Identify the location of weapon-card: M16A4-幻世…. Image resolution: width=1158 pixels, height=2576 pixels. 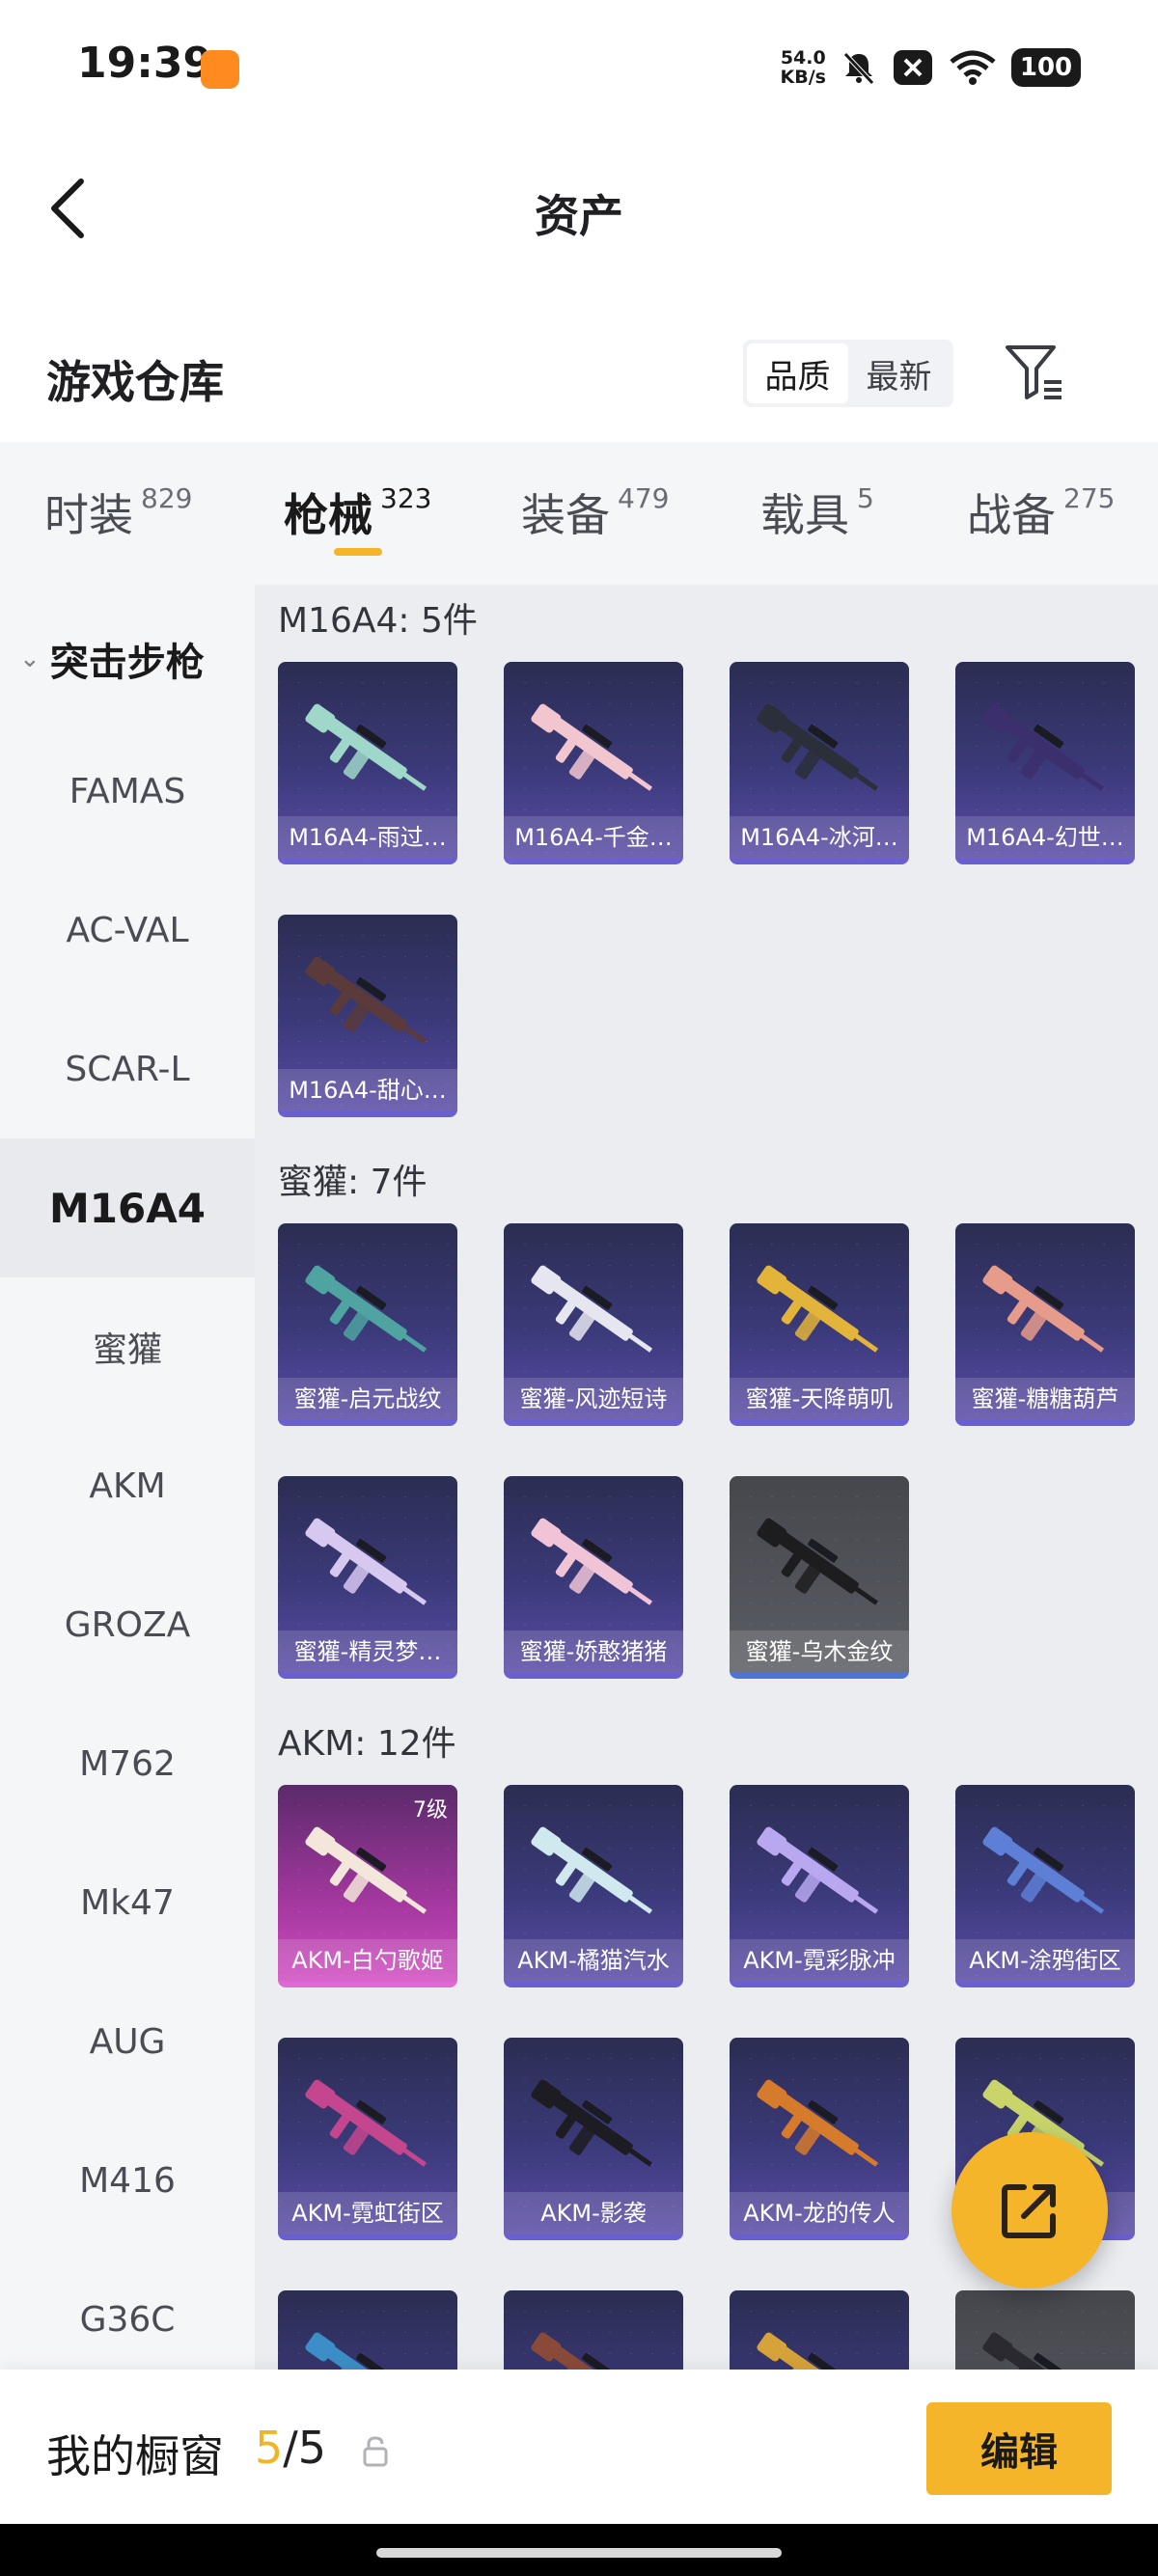
(1045, 763).